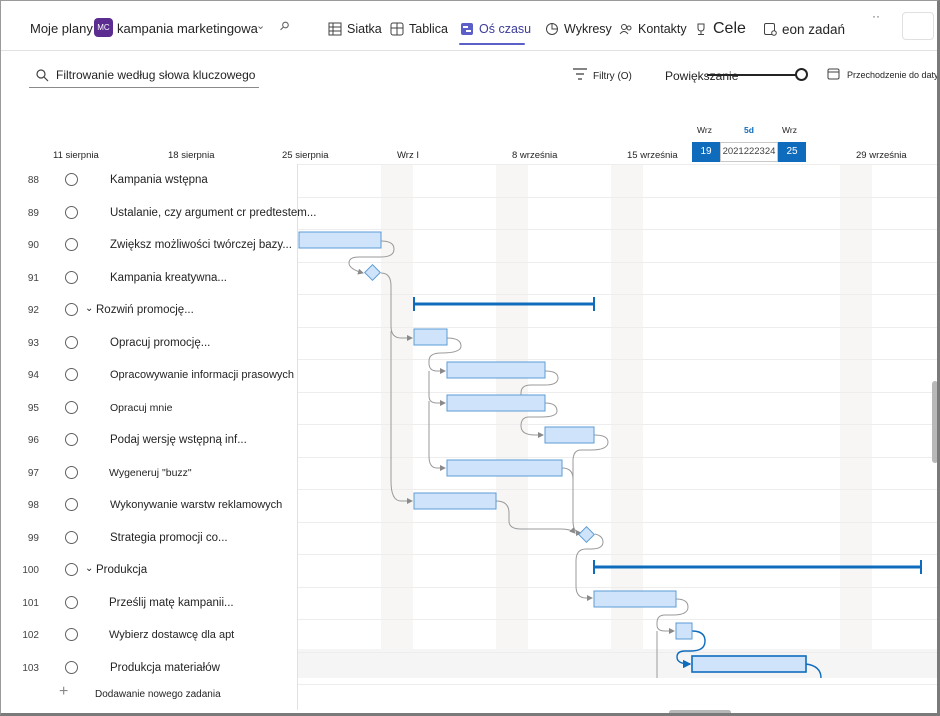 The image size is (940, 716). I want to click on today-range-days: 2021222324, so click(749, 152).